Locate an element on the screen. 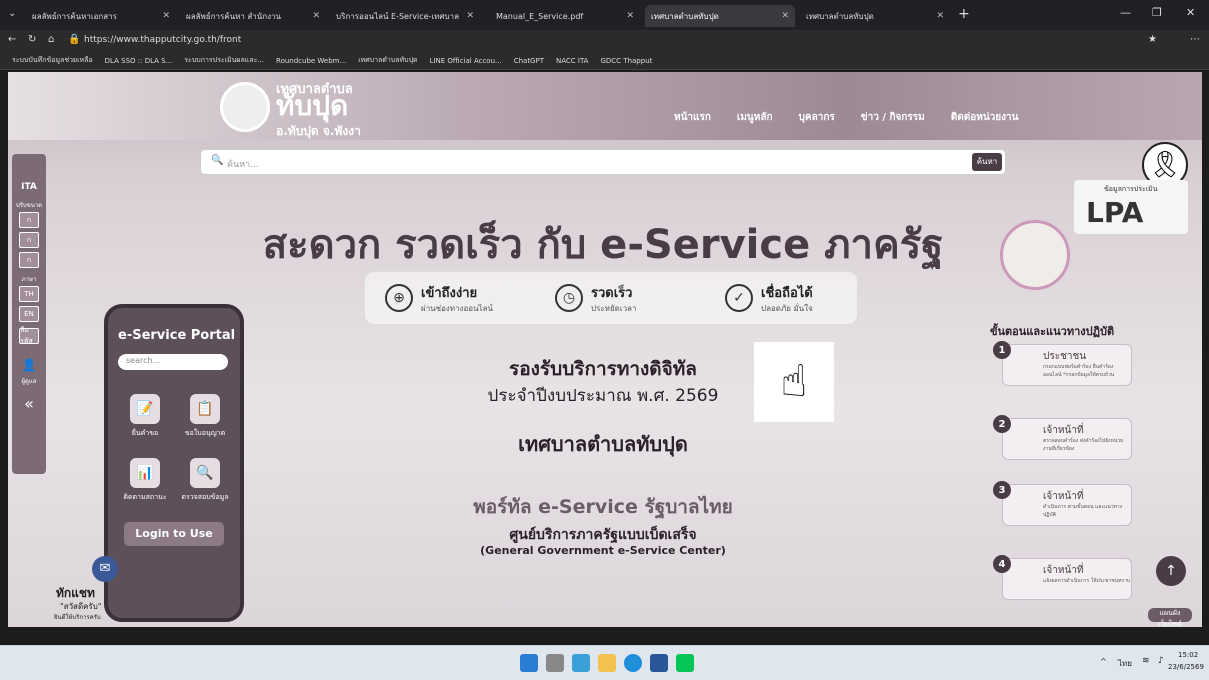  lpa-logo: LPA is located at coordinates (1115, 212).